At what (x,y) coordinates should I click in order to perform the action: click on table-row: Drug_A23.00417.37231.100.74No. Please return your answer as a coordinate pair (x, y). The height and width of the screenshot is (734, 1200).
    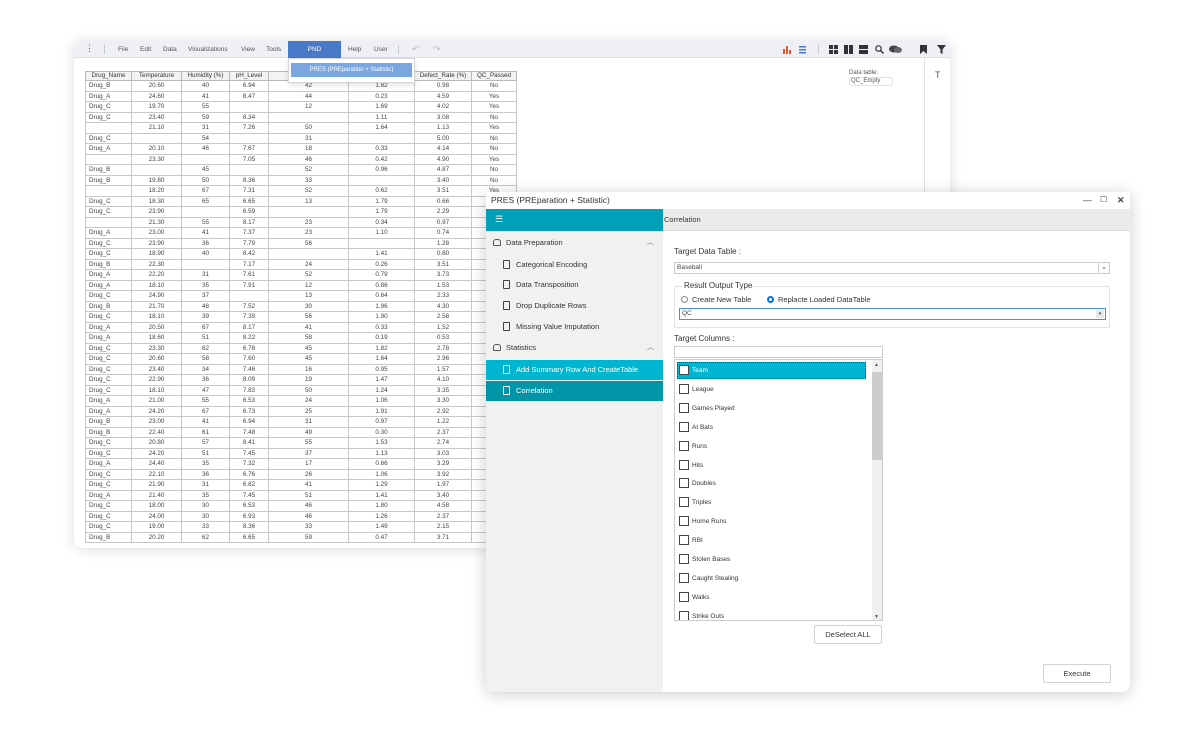
    Looking at the image, I should click on (301, 233).